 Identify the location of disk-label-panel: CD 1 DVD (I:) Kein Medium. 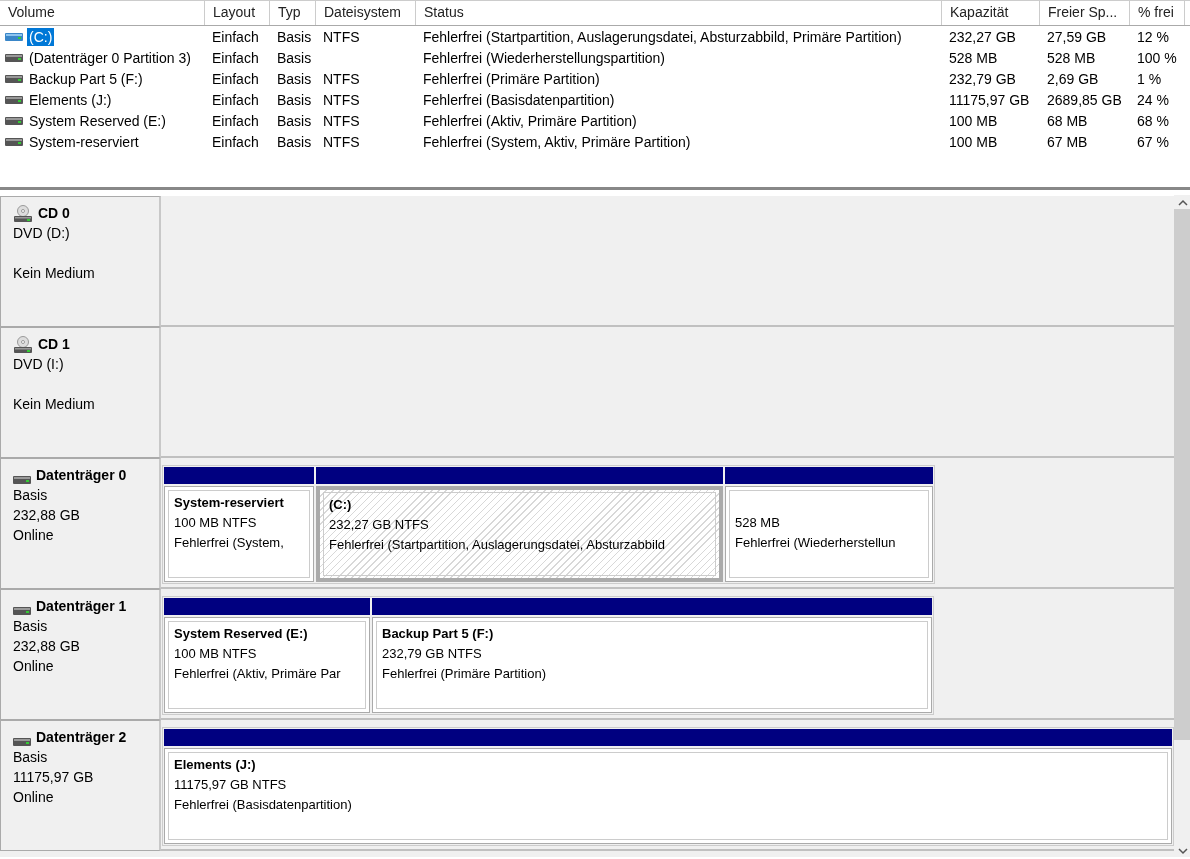
(80, 392).